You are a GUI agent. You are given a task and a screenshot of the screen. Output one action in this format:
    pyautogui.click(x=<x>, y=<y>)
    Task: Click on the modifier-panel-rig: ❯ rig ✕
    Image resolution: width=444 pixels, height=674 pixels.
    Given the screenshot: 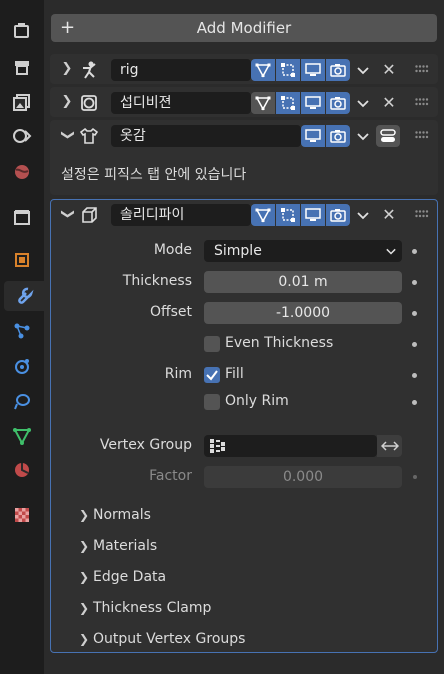 What is the action you would take?
    pyautogui.click(x=244, y=69)
    